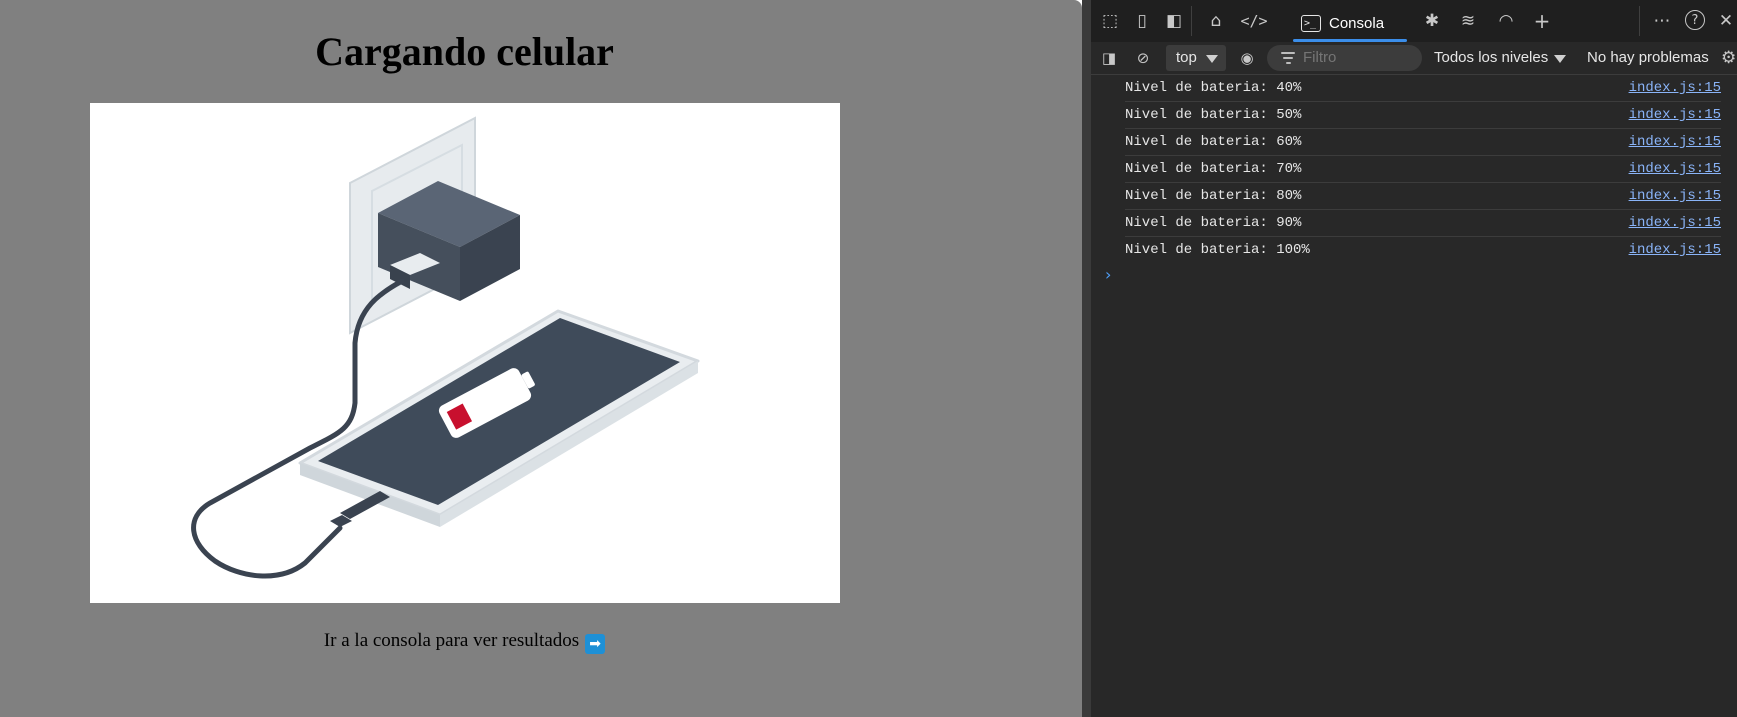  I want to click on devtools-tabbar: ⬚ ▯ ◧ ⌂ </> >_ Consola ✱ ≋ ◠ + ⋯ ? ✕, so click(1414, 21).